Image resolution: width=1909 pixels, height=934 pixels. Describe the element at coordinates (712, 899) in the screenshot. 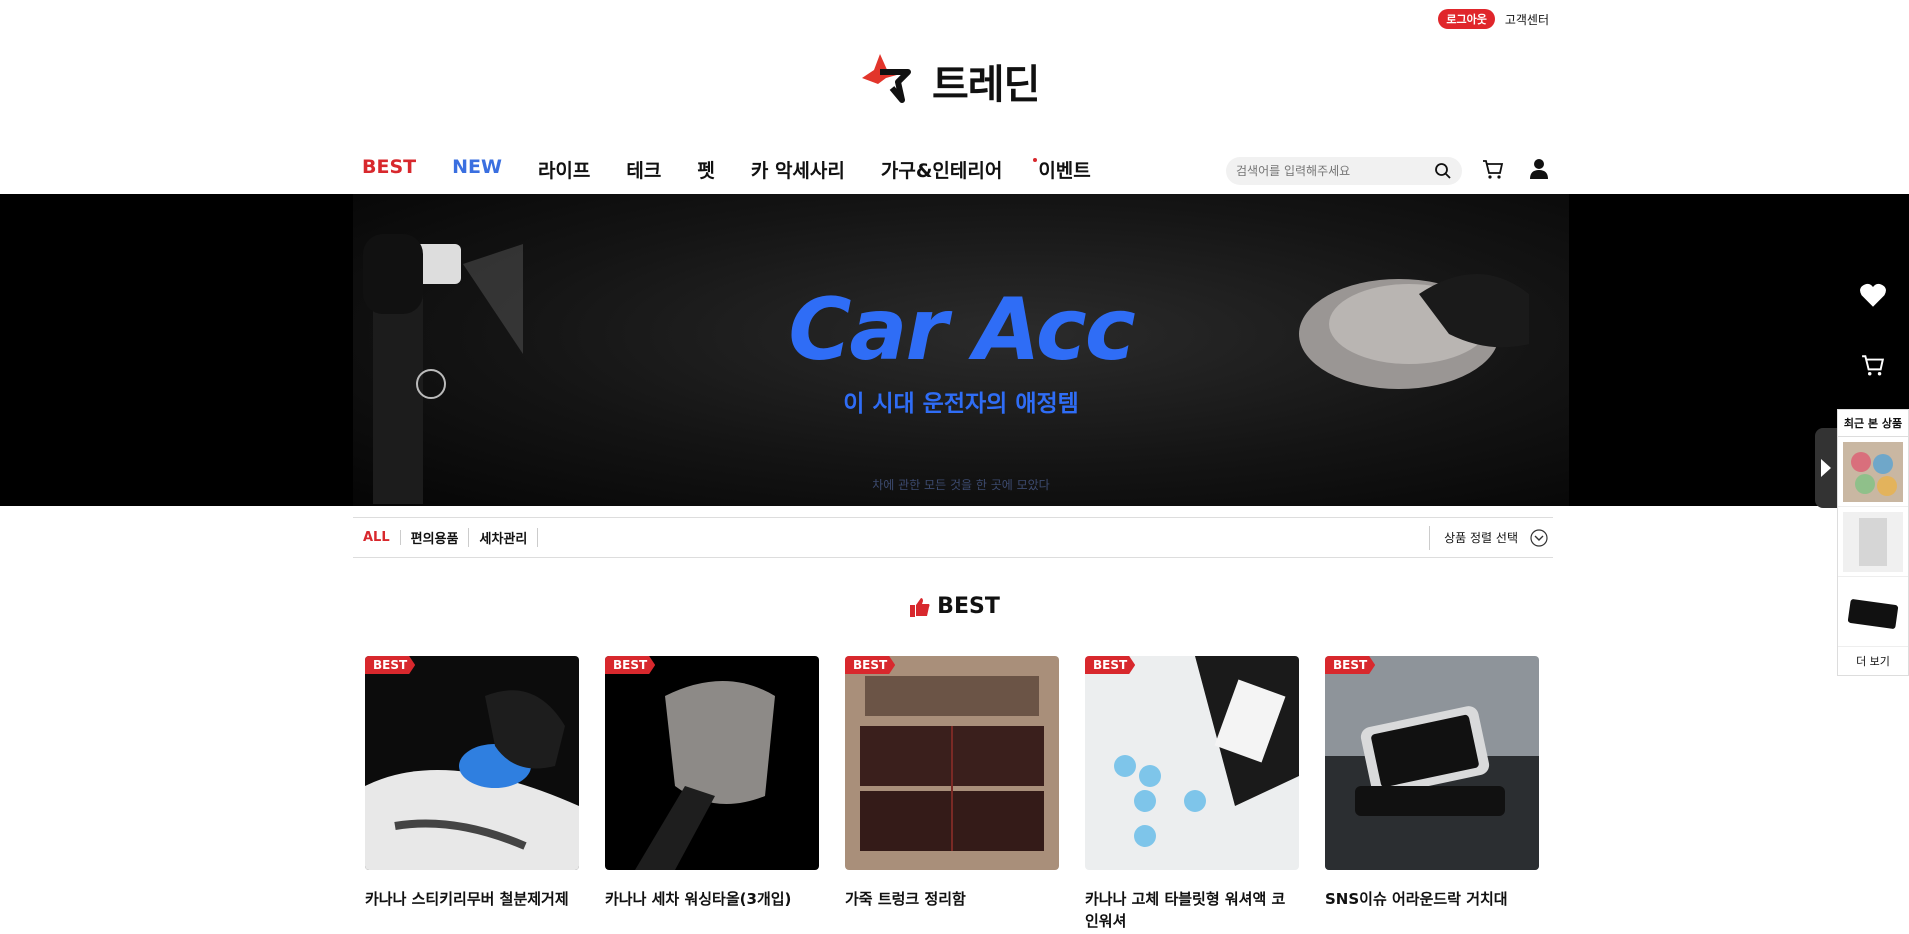

I see `product-name: 카나나 세차 워싱타올(3개입)` at that location.